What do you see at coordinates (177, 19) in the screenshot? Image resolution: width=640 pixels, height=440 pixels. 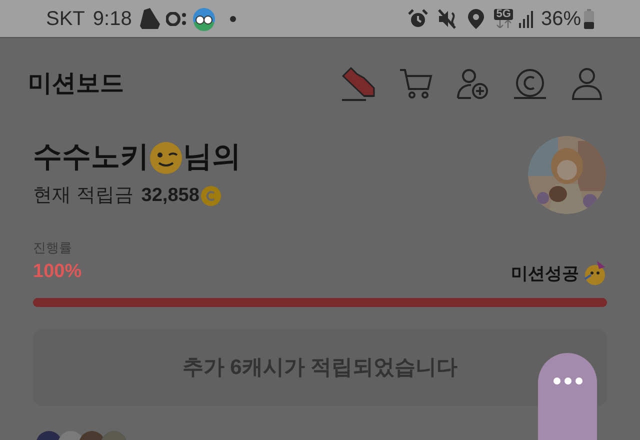 I see `record-icon` at bounding box center [177, 19].